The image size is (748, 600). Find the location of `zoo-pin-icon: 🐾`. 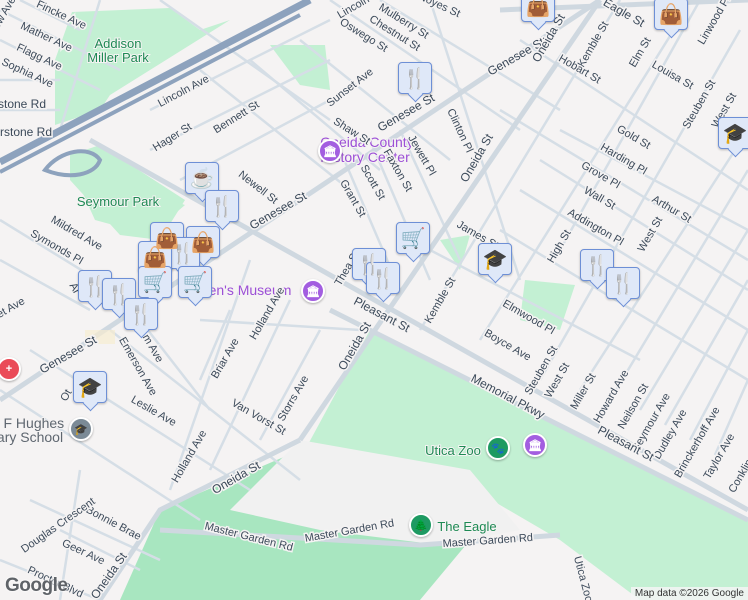

zoo-pin-icon: 🐾 is located at coordinates (498, 448).